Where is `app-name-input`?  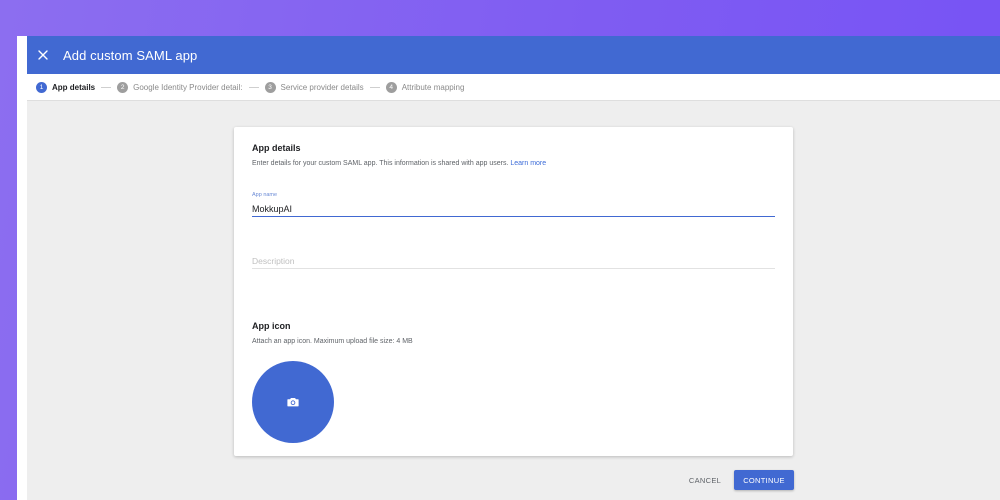 app-name-input is located at coordinates (513, 209).